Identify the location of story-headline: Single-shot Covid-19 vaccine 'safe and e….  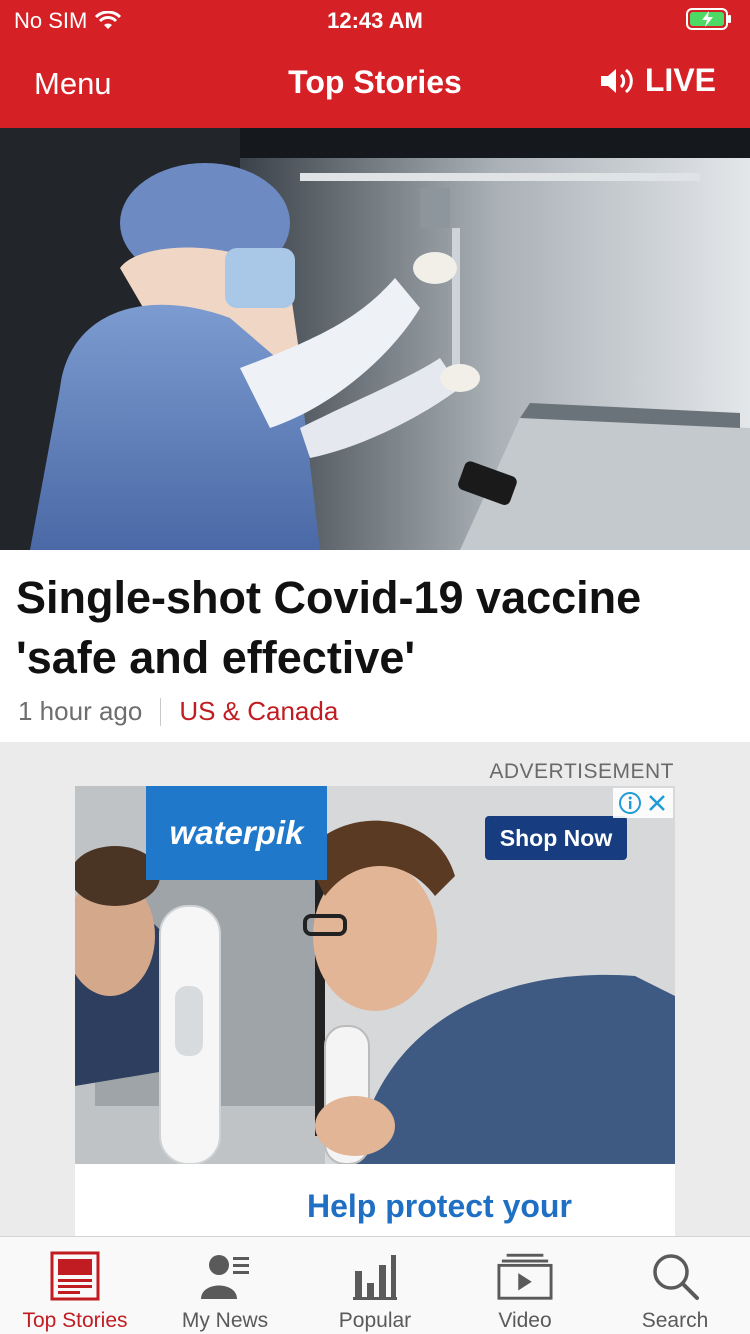
(366, 628).